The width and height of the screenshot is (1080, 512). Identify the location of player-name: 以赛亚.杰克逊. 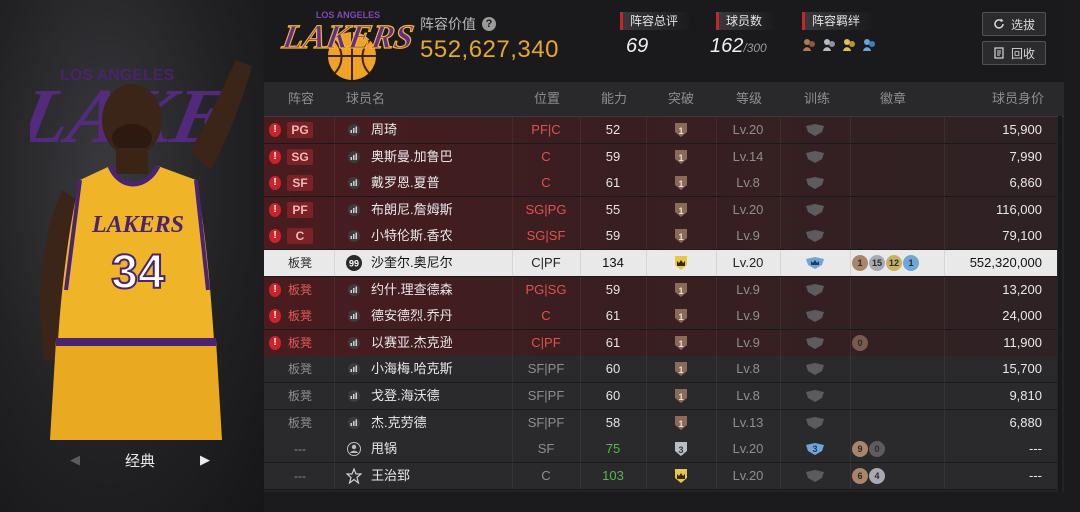
(446, 343).